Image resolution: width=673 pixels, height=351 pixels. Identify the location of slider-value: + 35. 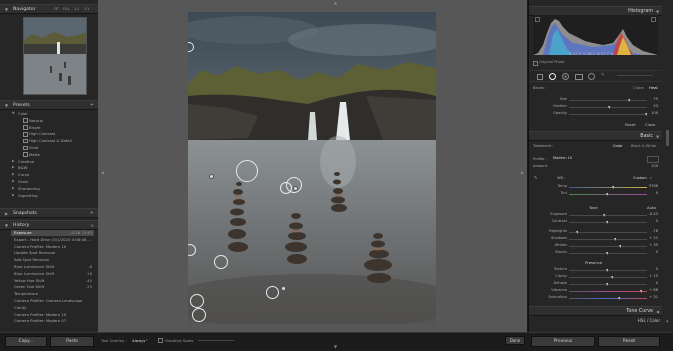
(653, 245).